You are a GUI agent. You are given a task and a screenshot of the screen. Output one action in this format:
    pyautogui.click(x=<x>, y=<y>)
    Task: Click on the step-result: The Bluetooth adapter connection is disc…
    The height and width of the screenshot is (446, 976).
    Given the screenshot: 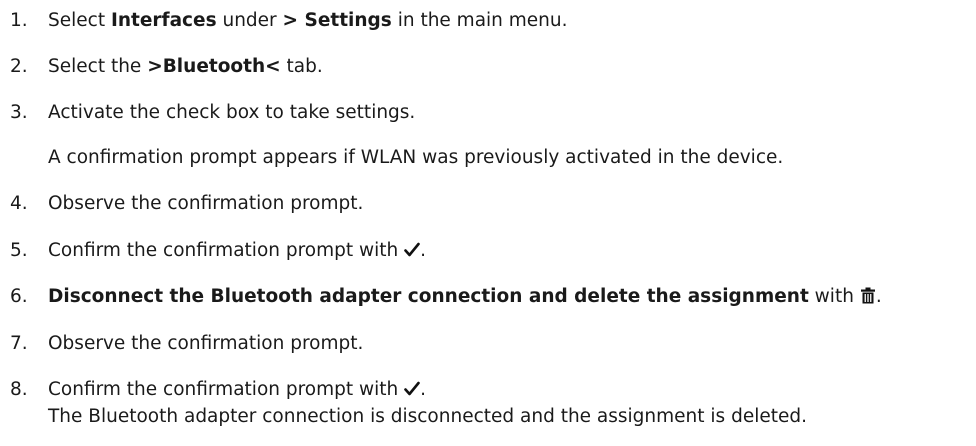 What is the action you would take?
    pyautogui.click(x=427, y=416)
    